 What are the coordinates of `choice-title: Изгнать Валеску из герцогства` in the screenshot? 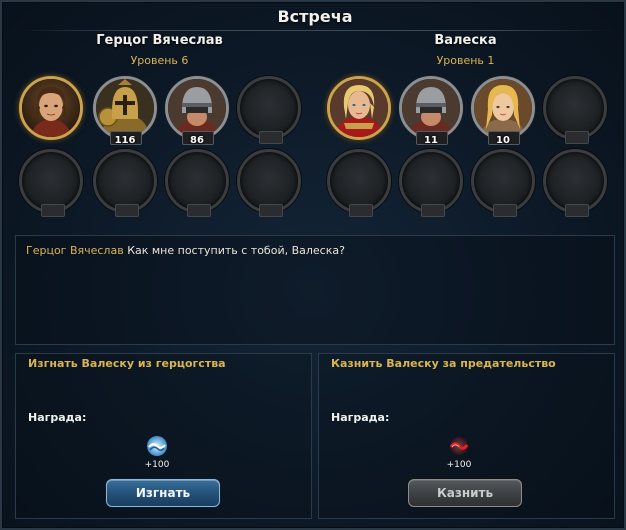 It's located at (127, 363).